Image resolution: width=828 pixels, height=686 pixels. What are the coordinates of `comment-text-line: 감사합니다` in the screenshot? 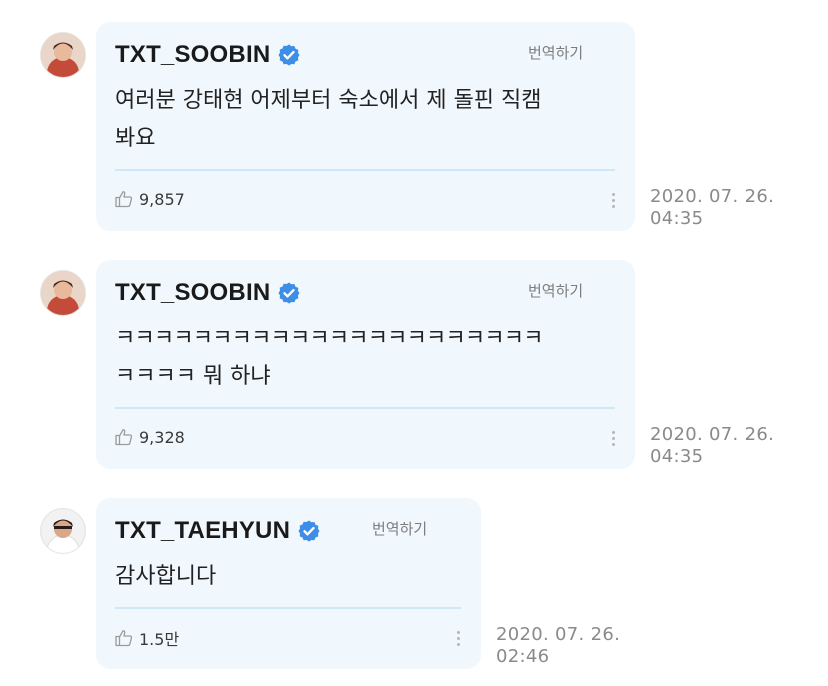 It's located at (166, 576).